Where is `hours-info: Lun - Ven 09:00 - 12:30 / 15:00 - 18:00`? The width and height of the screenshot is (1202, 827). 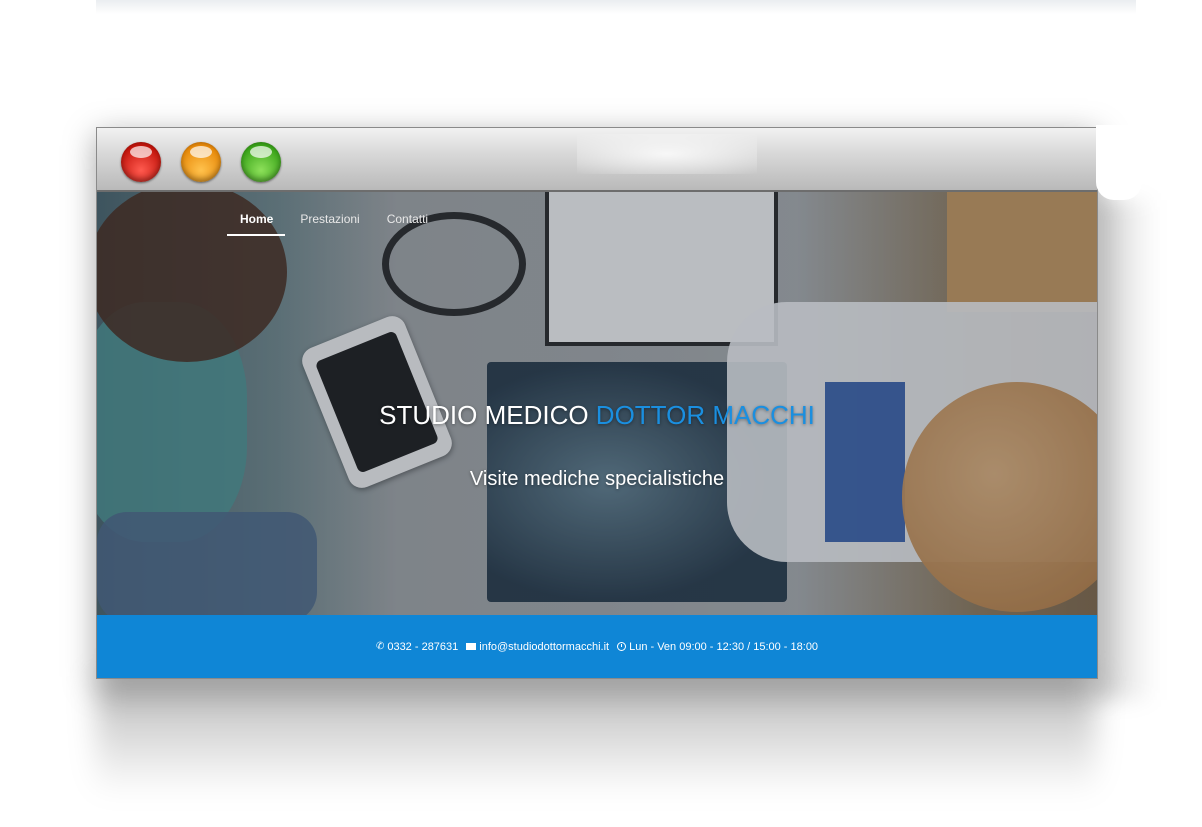
hours-info: Lun - Ven 09:00 - 12:30 / 15:00 - 18:00 is located at coordinates (717, 647).